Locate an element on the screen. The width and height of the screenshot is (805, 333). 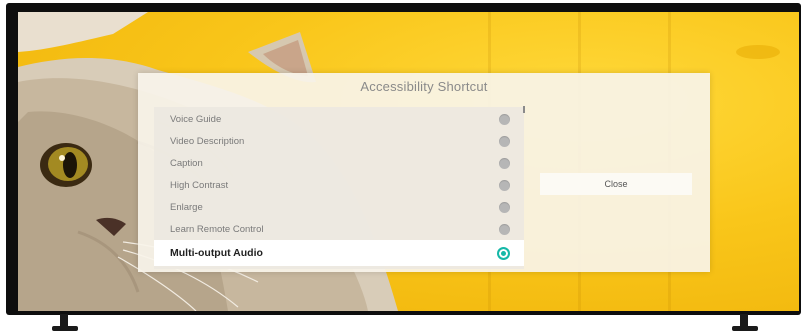
menu-item-label: Voice Guide is located at coordinates (196, 119).